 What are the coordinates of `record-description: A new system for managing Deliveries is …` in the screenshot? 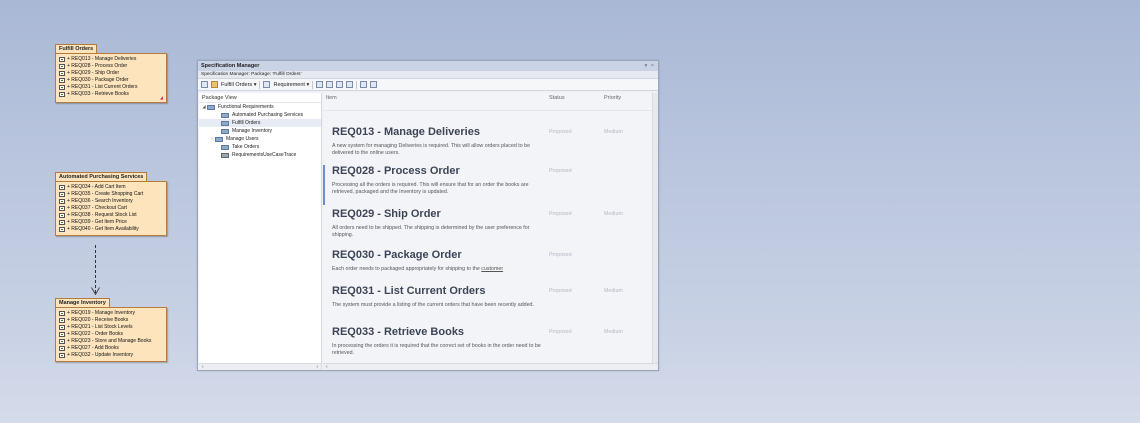 It's located at (433, 150).